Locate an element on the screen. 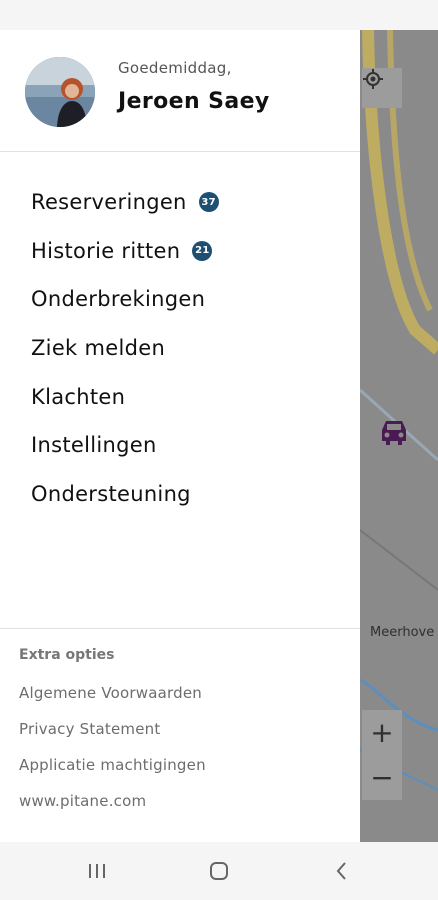 The width and height of the screenshot is (438, 900). count-badge: 21 is located at coordinates (202, 250).